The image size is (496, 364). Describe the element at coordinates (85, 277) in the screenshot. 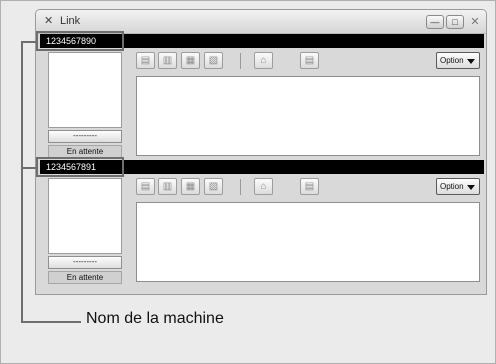

I see `status-label: En attente` at that location.